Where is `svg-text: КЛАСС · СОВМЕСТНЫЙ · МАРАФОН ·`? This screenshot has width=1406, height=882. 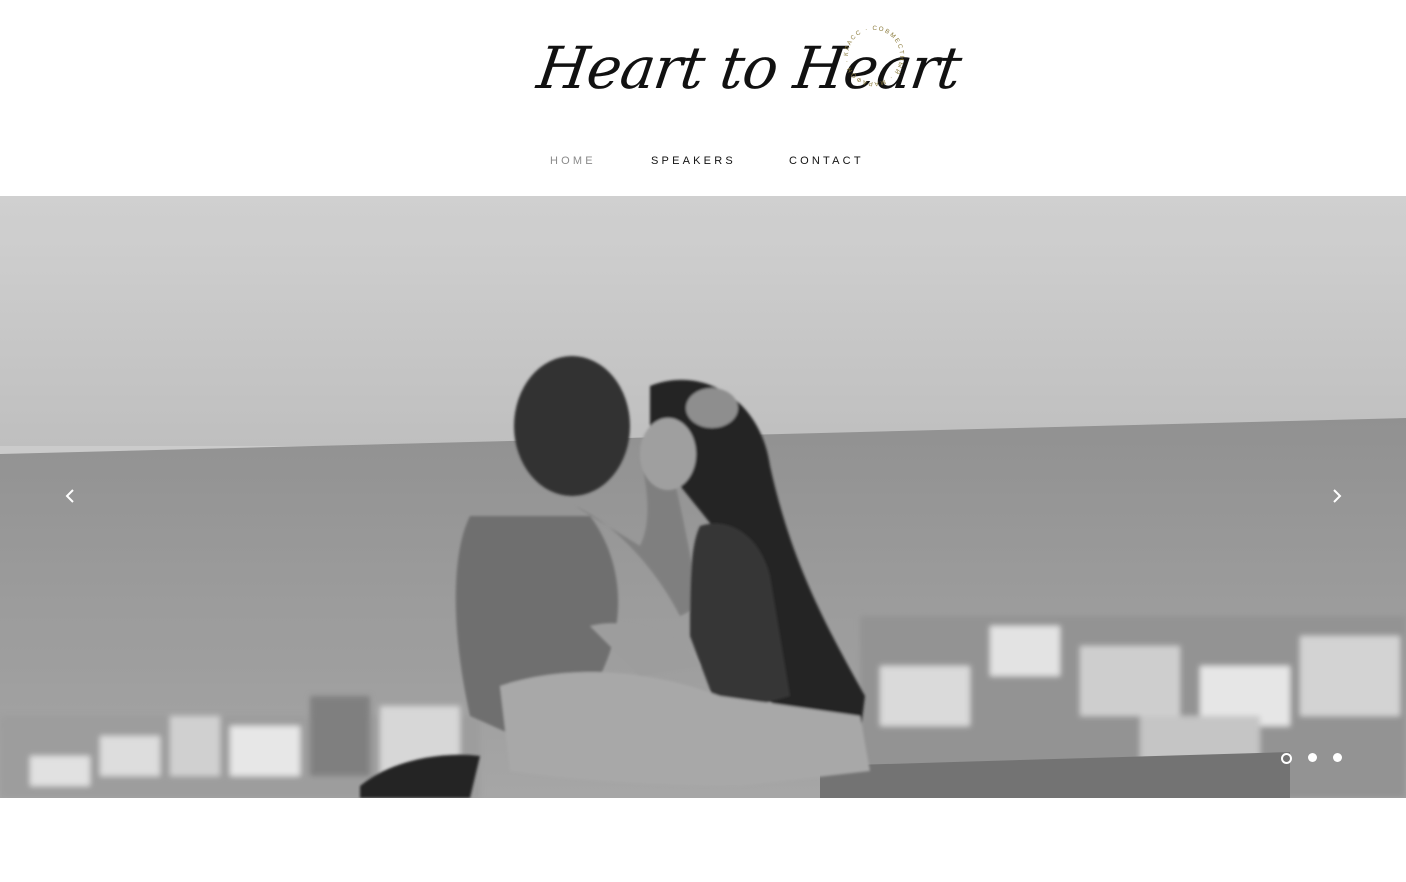 svg-text: КЛАСС · СОВМЕСТНЫЙ · МАРАФОН · is located at coordinates (874, 56).